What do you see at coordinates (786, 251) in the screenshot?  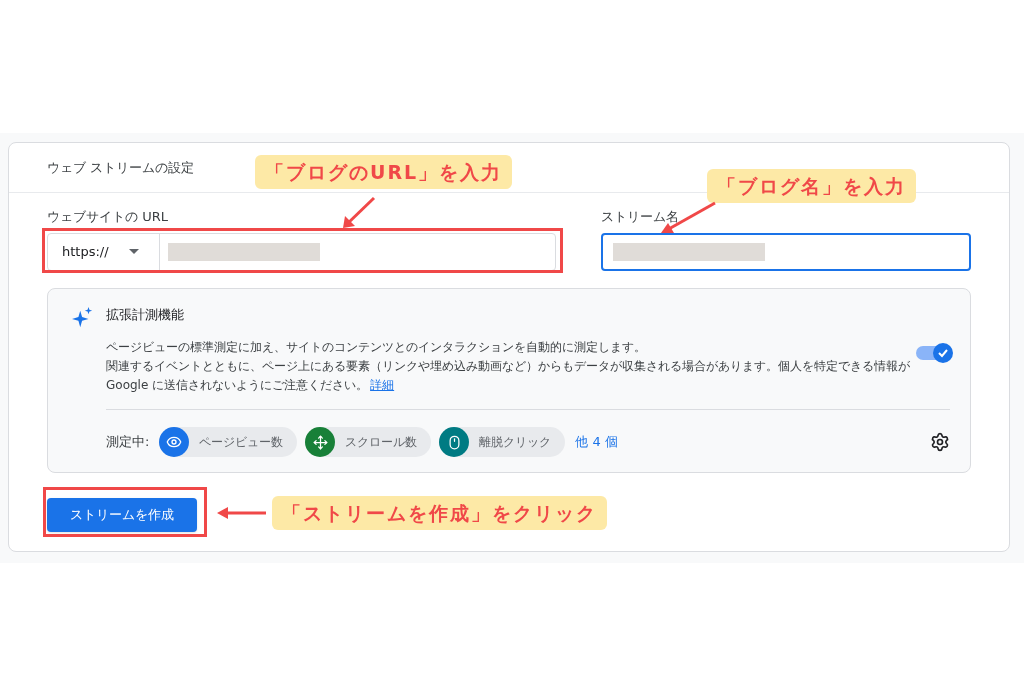 I see `stream-name-input` at bounding box center [786, 251].